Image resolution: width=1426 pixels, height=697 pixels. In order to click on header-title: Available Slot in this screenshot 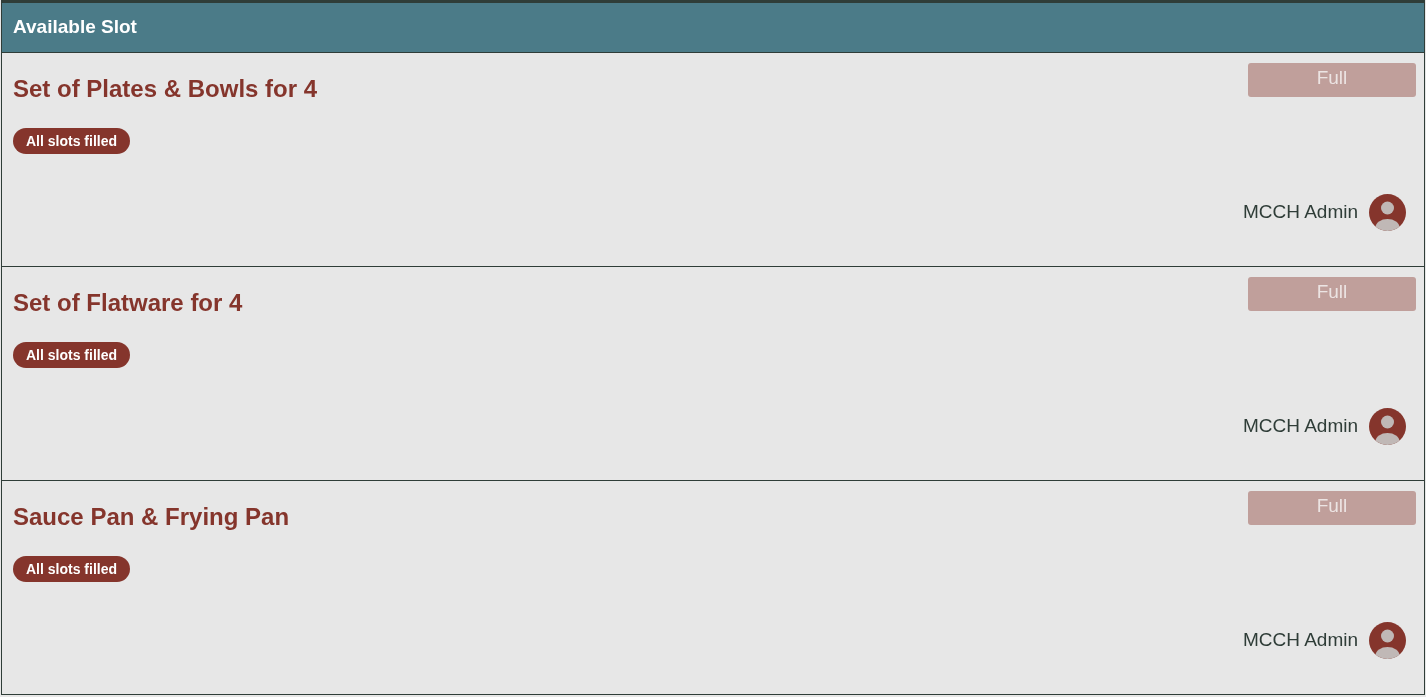, I will do `click(75, 27)`.